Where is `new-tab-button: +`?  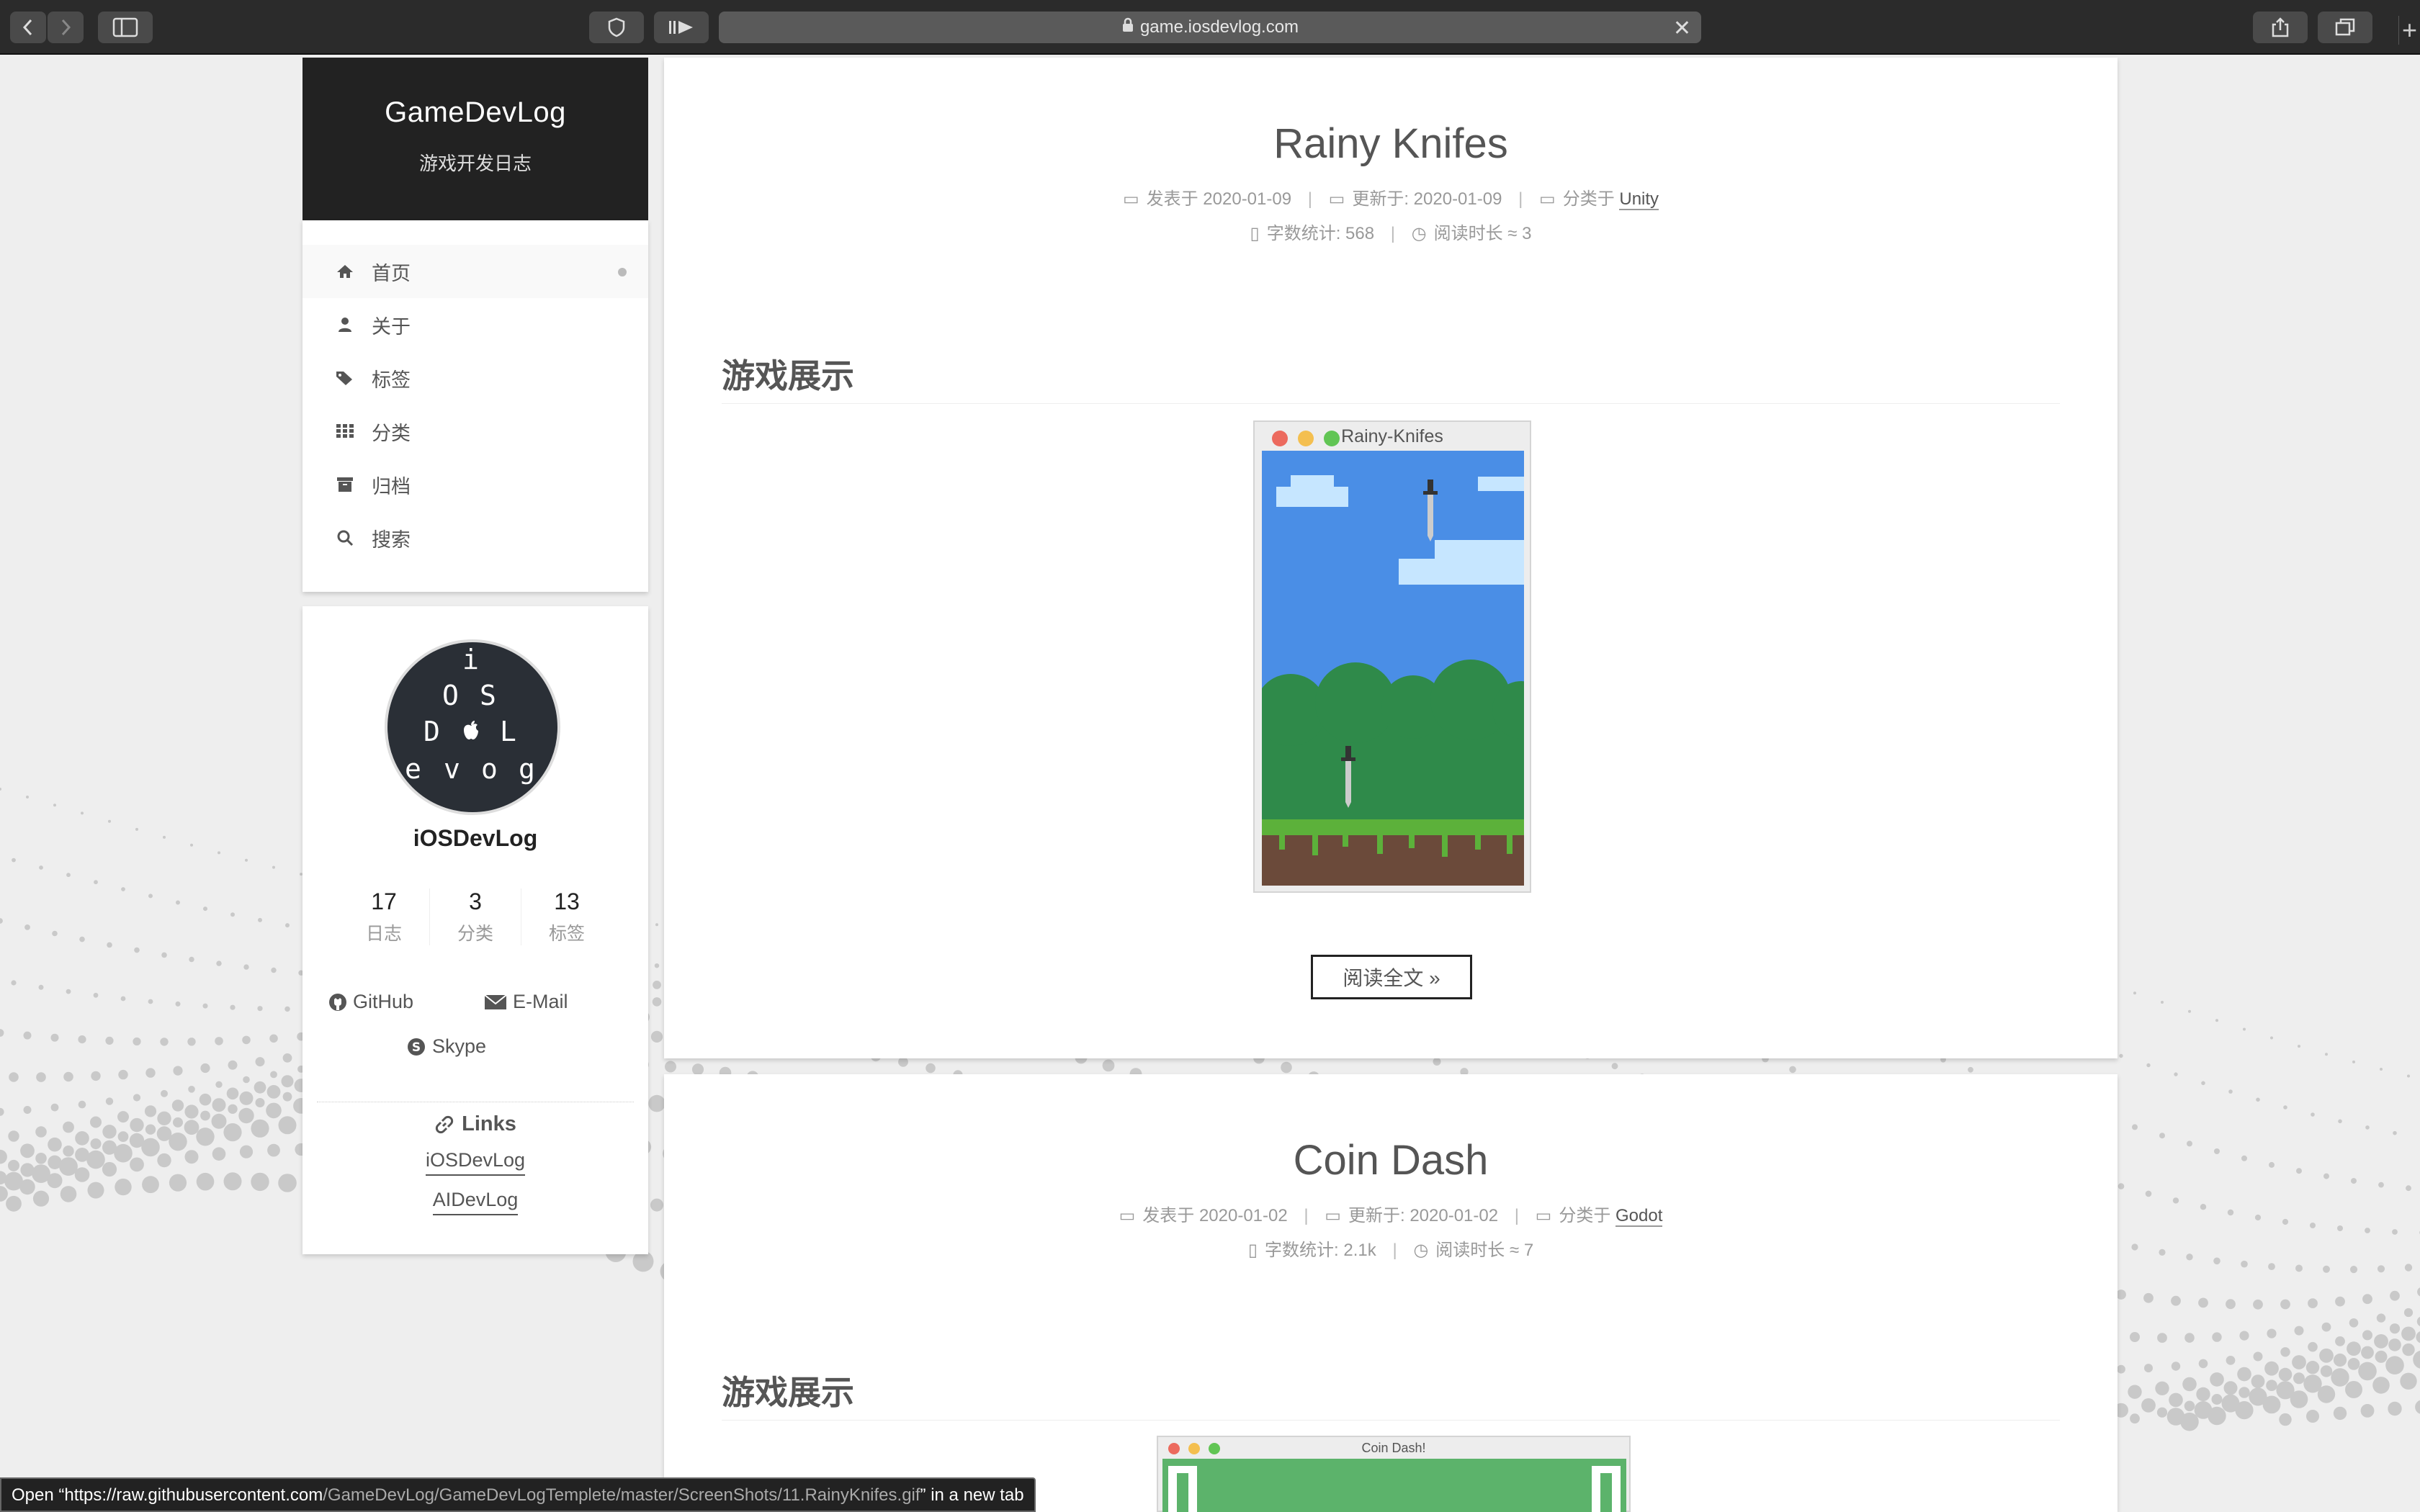
new-tab-button: + is located at coordinates (2409, 30).